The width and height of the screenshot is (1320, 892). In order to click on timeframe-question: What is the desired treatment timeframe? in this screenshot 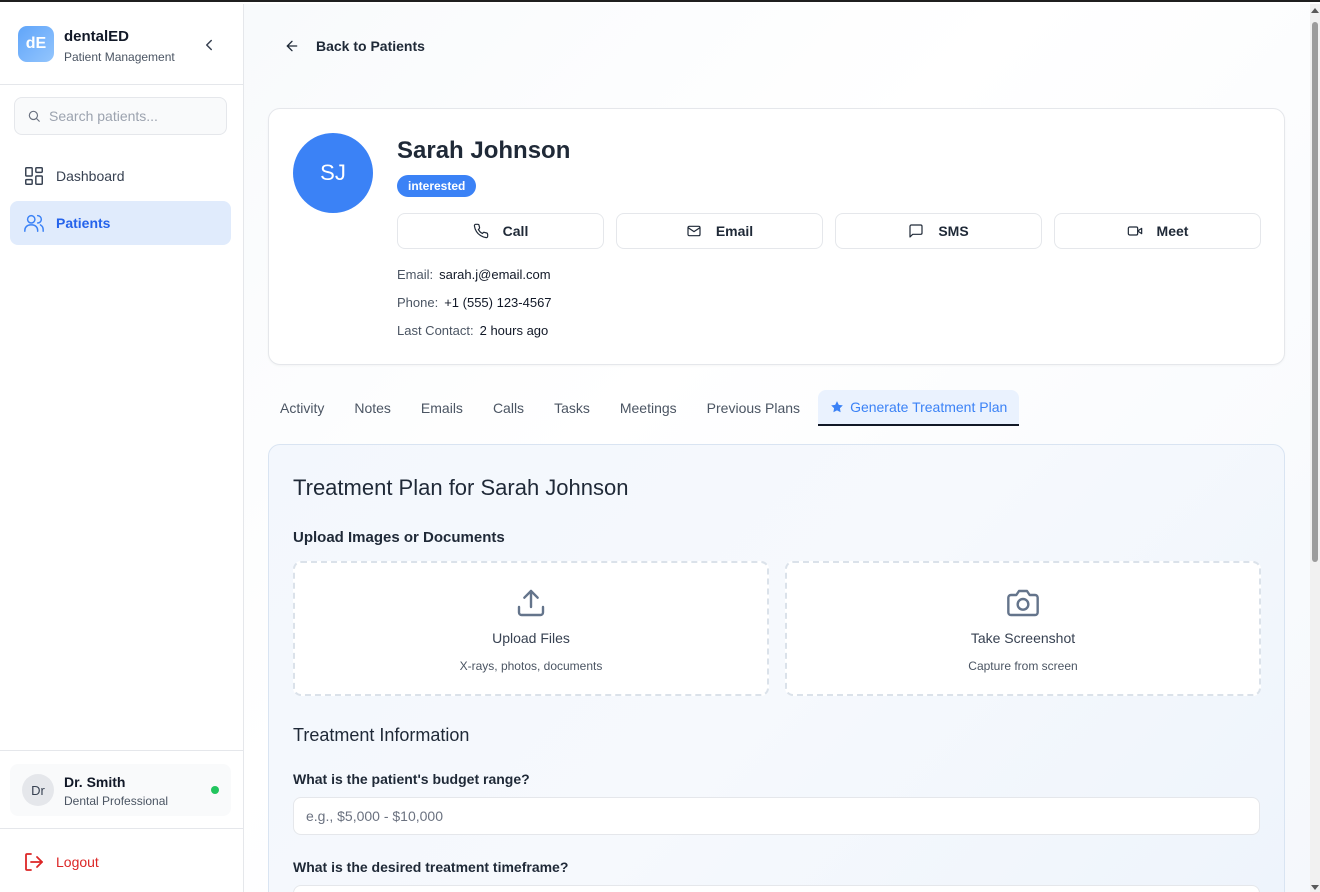, I will do `click(431, 867)`.